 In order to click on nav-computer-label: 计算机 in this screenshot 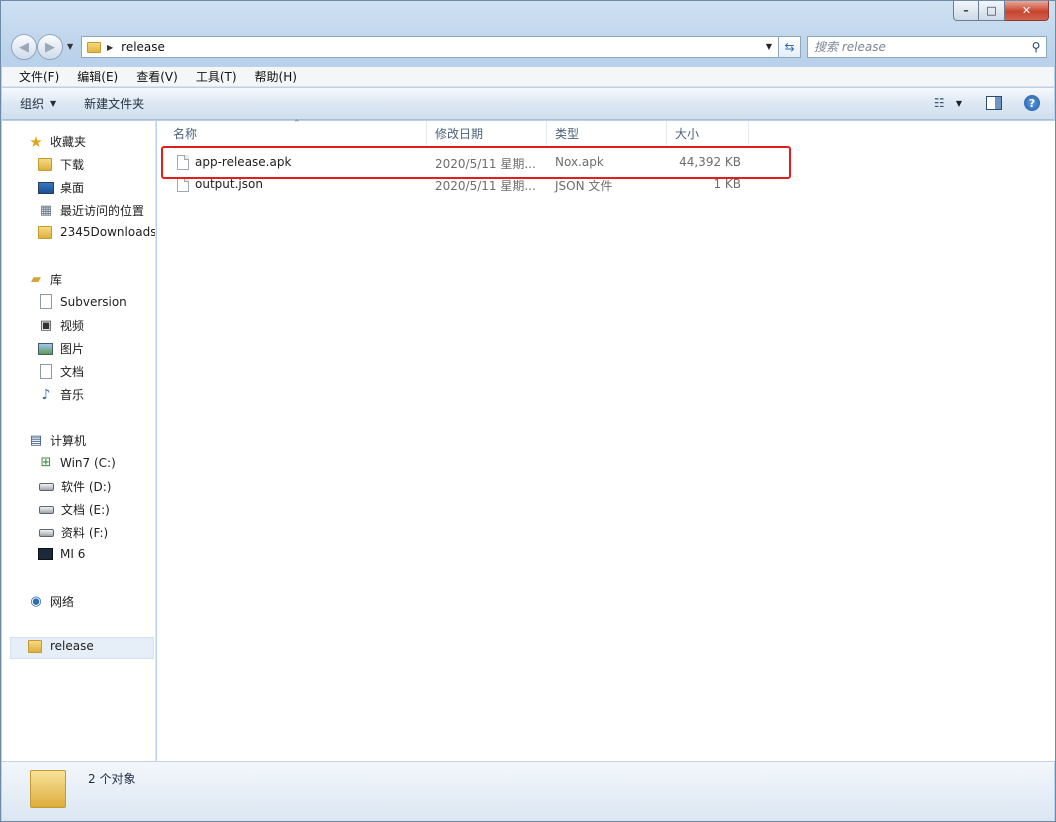, I will do `click(68, 441)`.